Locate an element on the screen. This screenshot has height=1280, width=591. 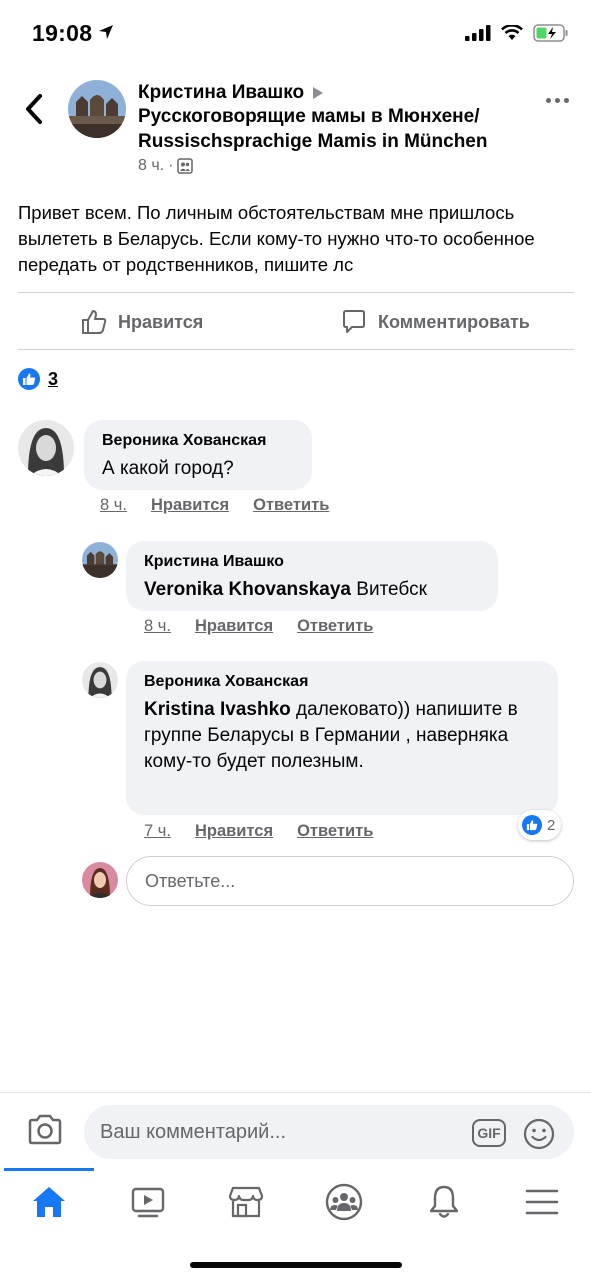
status-bar: 19:08 is located at coordinates (295, 35).